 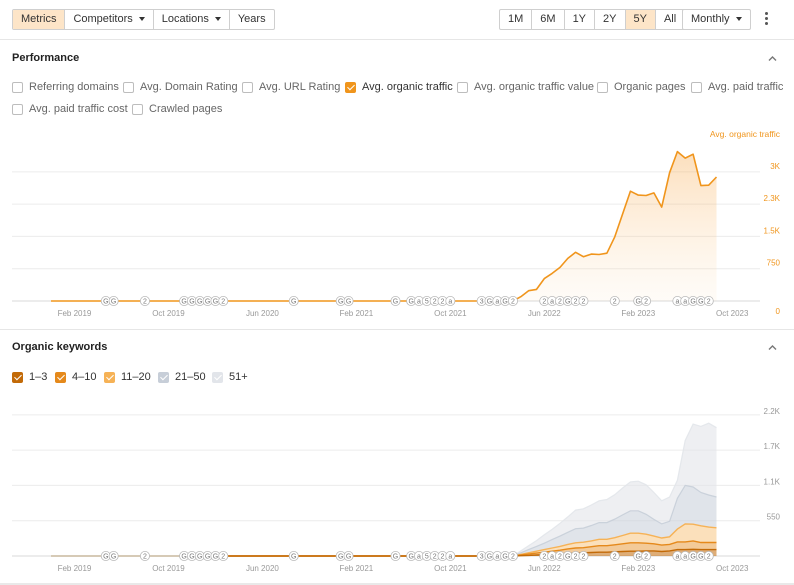 I want to click on tab-years: Years, so click(x=252, y=19).